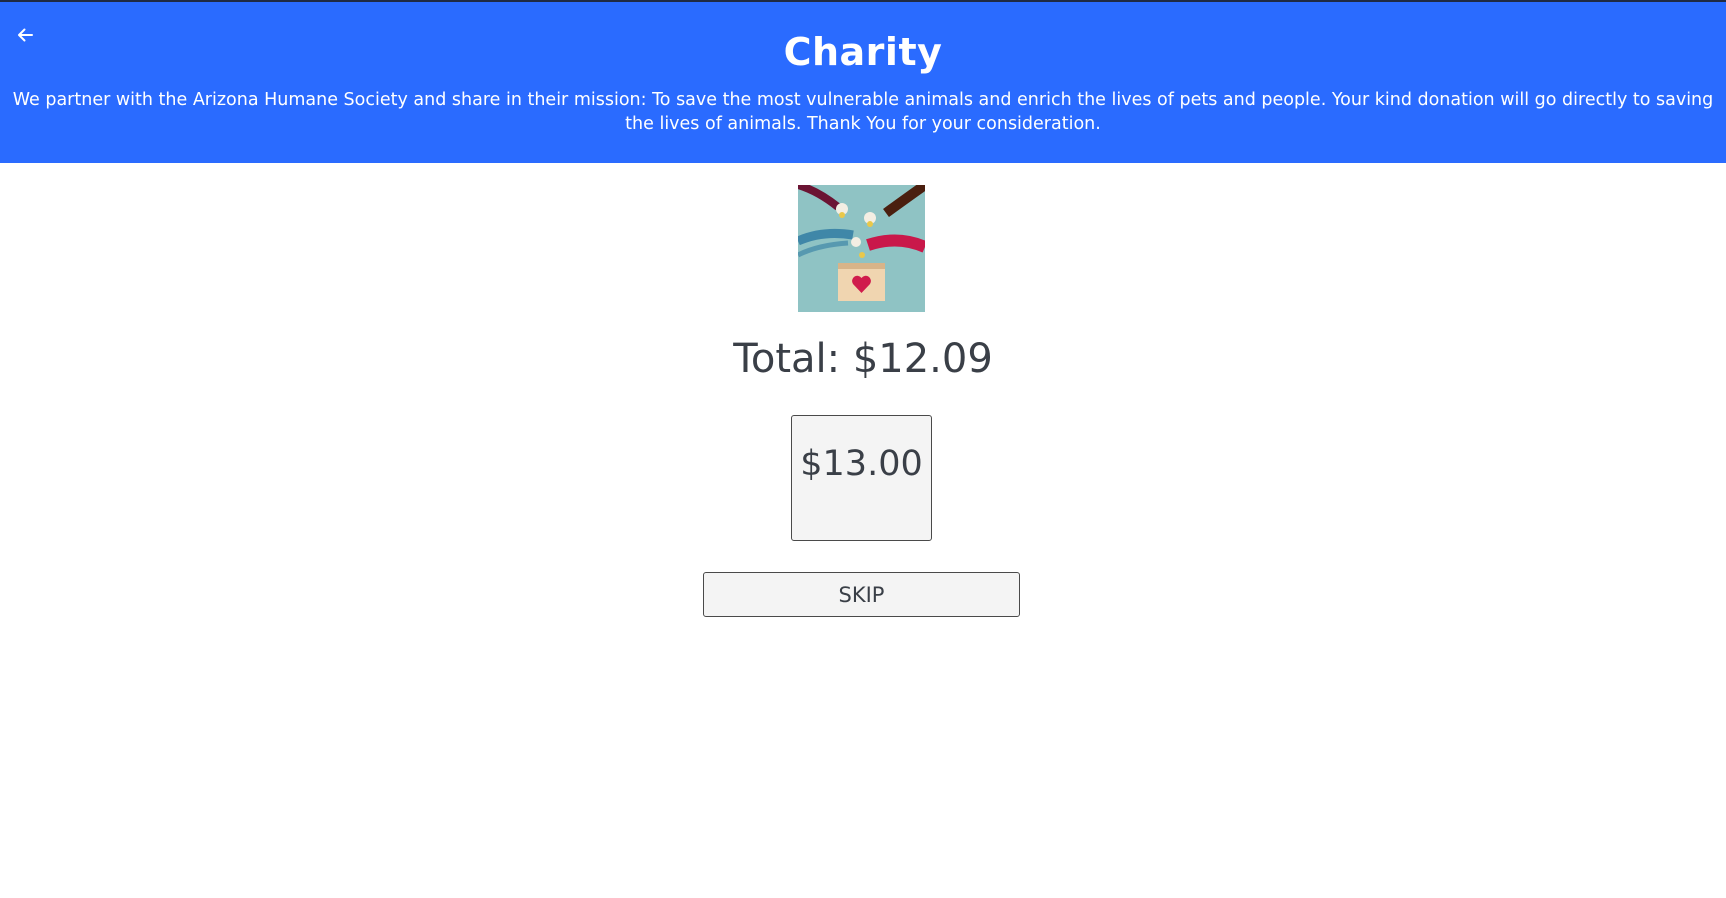  What do you see at coordinates (861, 478) in the screenshot?
I see `donation-amount-button: $13.00` at bounding box center [861, 478].